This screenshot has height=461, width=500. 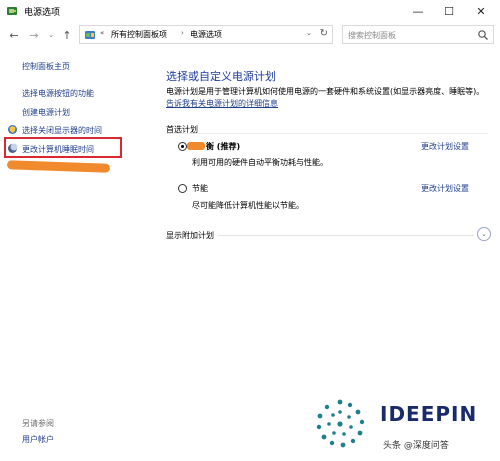 I want to click on address-toolbar: ← → ⌄ ↑ « 所有控制面板项 › 电源选项 ⌄ ↻ 搜索控制面板, so click(x=250, y=35).